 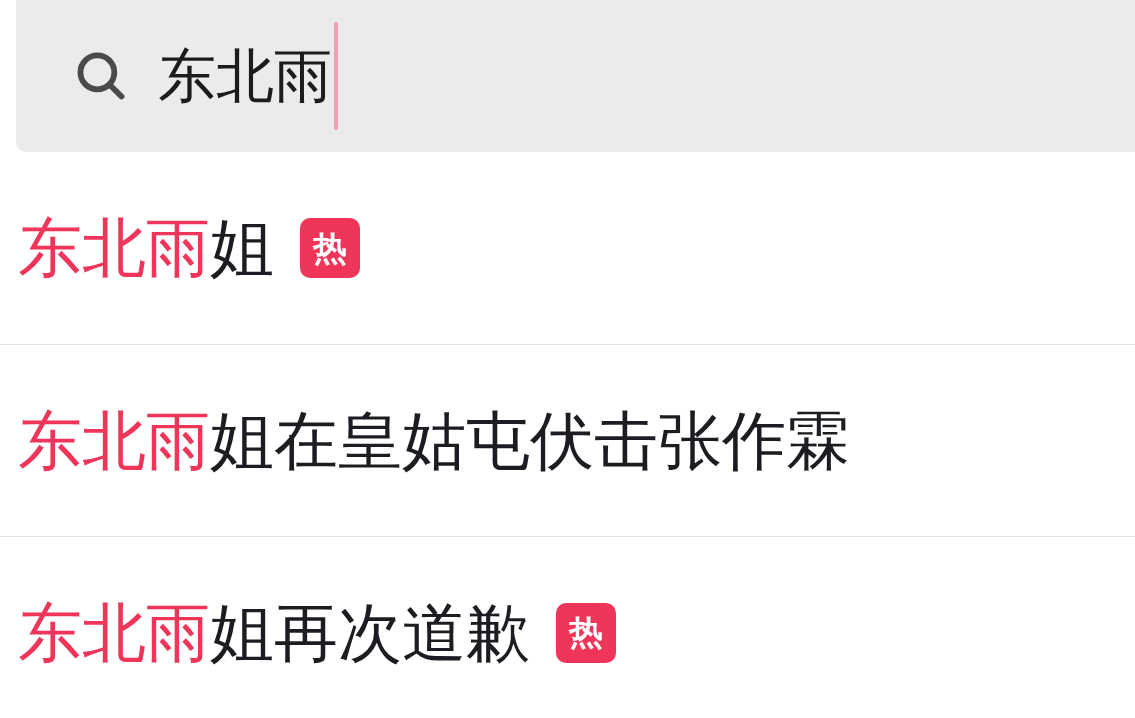 What do you see at coordinates (274, 632) in the screenshot?
I see `suggestion-text: 东北雨姐再次道歉` at bounding box center [274, 632].